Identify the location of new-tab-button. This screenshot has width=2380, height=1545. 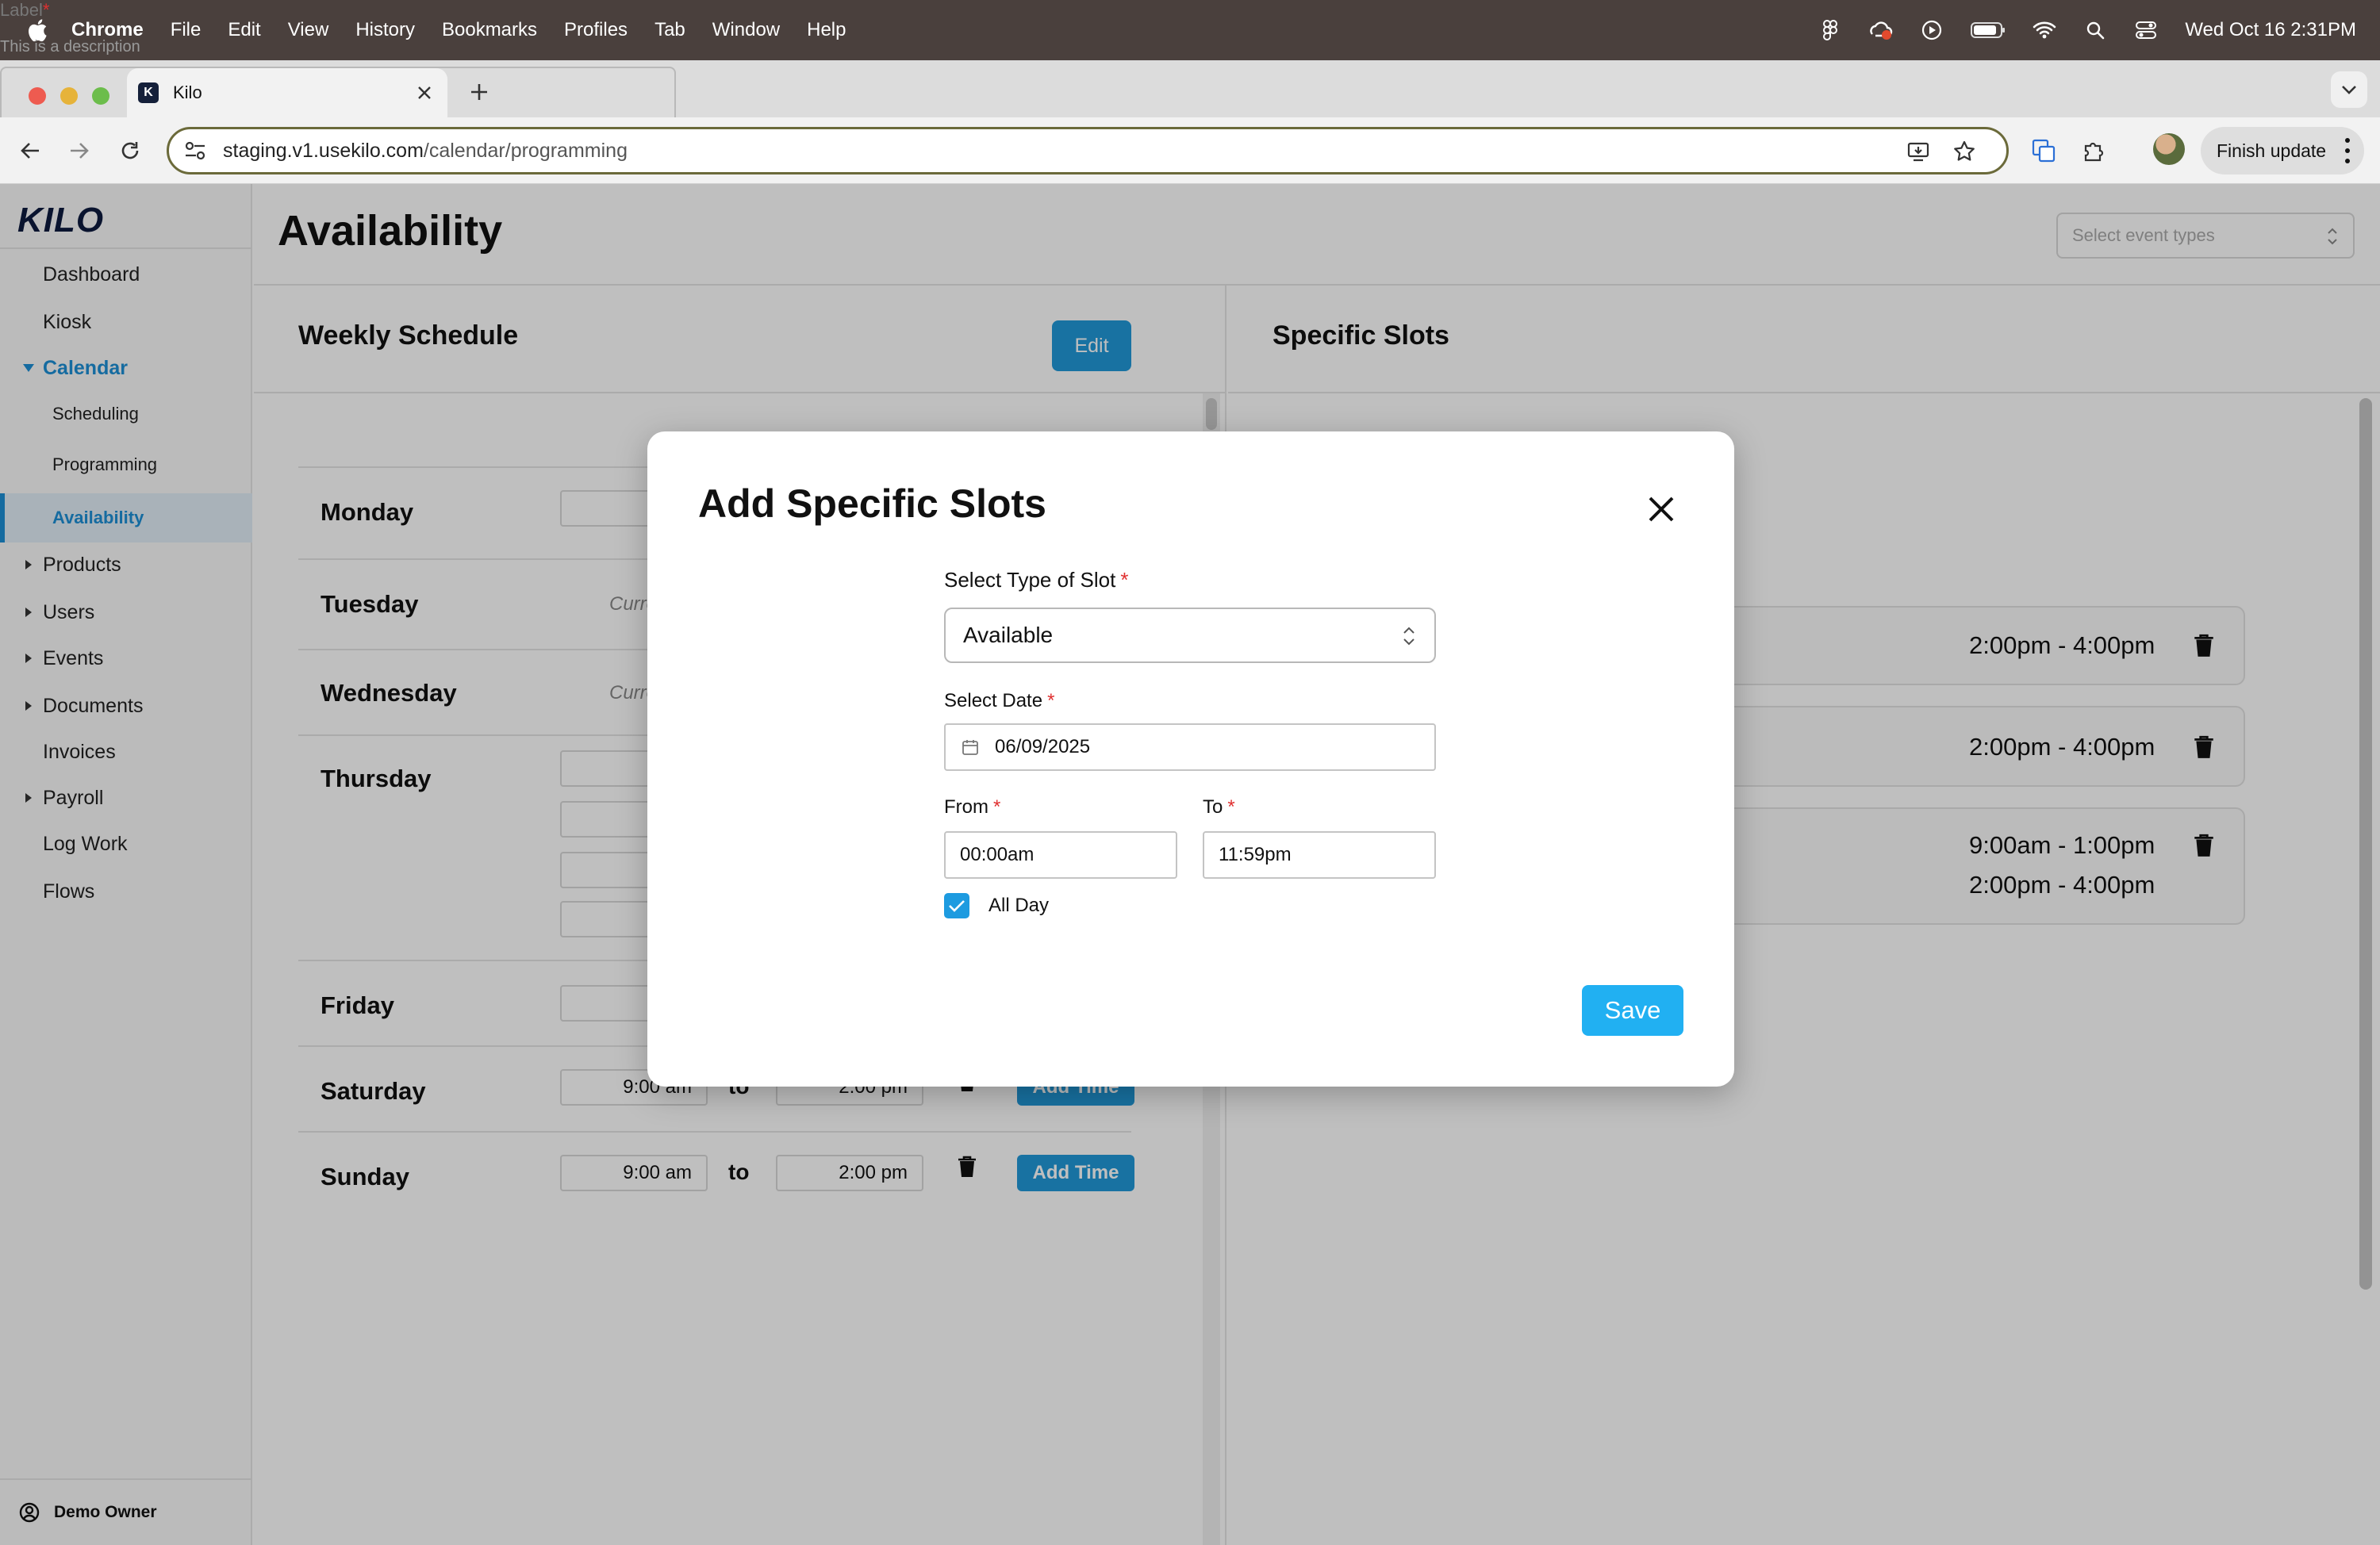
(479, 92).